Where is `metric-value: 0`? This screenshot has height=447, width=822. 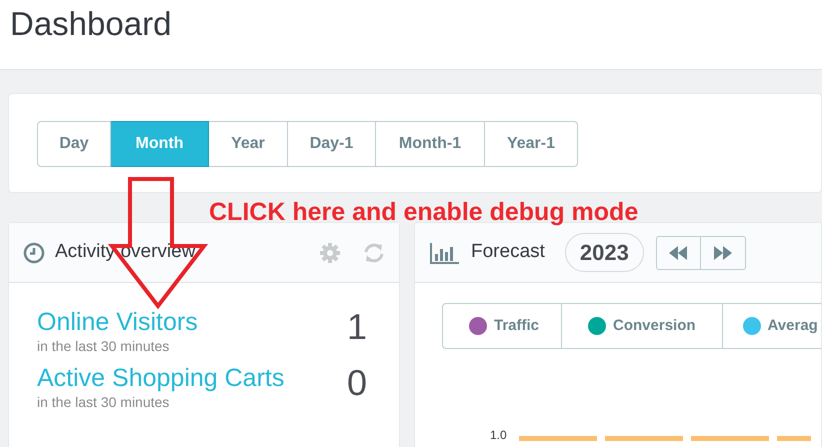
metric-value: 0 is located at coordinates (356, 383).